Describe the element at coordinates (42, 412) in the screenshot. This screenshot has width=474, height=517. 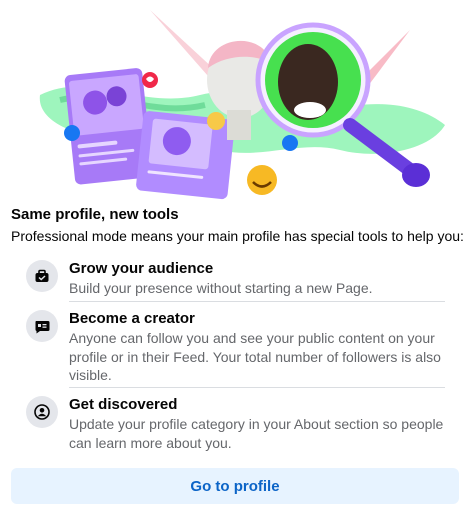
I see `profile-icon` at that location.